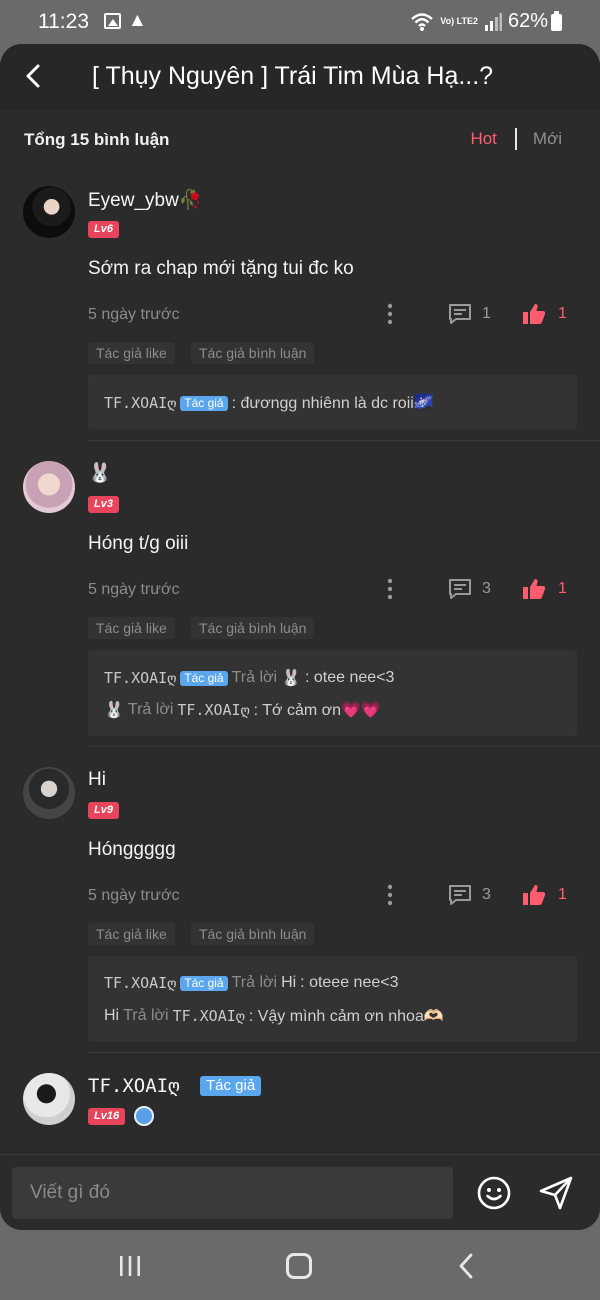  I want to click on reply-line: 🐰 Trả lời TF.XOAIღ : Tớ cảm ơn💗💗, so click(242, 710).